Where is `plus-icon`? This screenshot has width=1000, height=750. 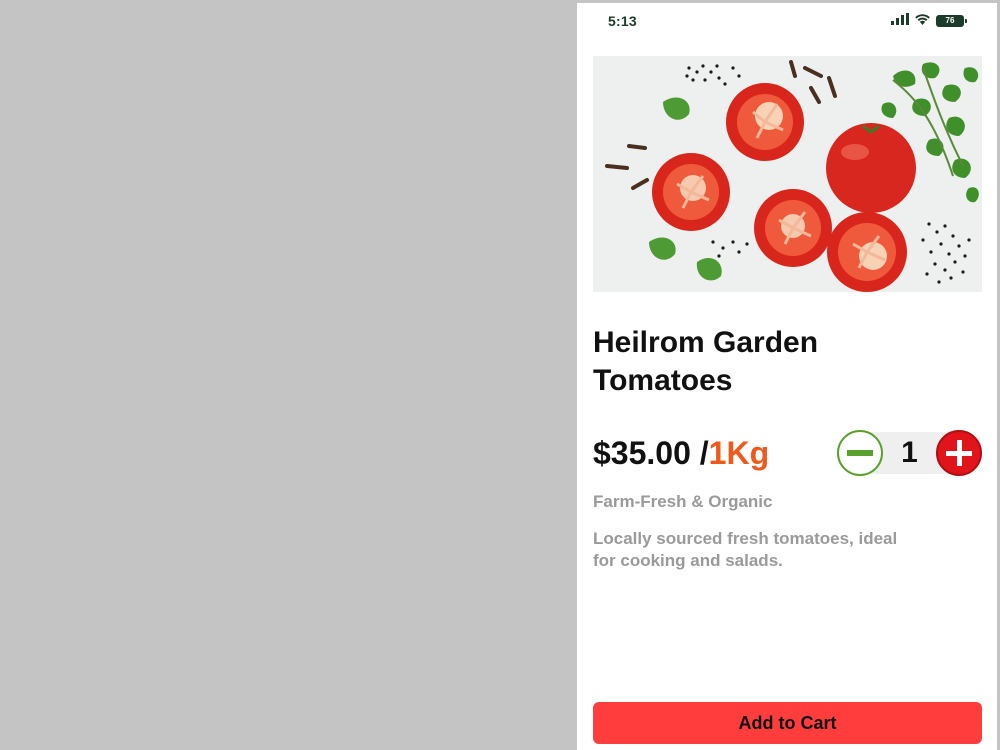 plus-icon is located at coordinates (959, 453).